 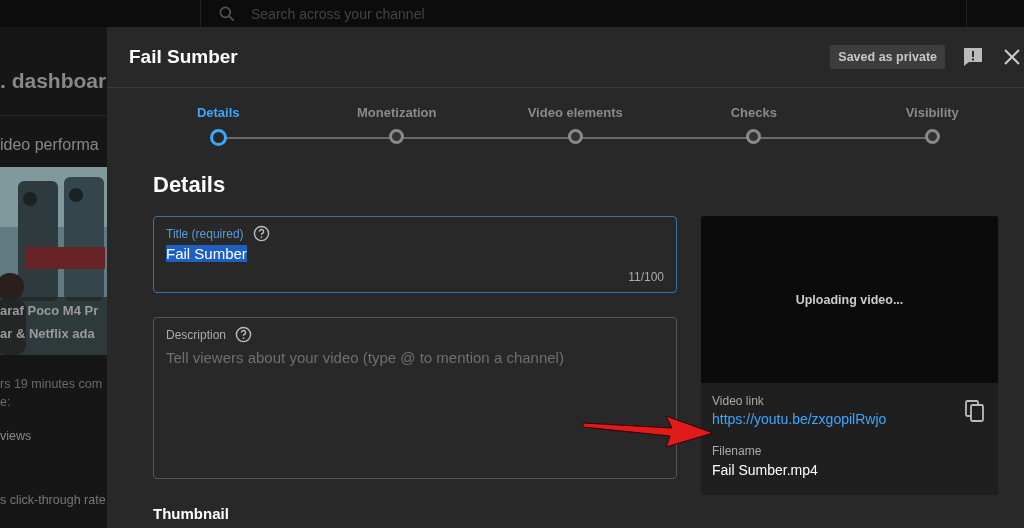 I want to click on filename-label: Filename, so click(x=737, y=451).